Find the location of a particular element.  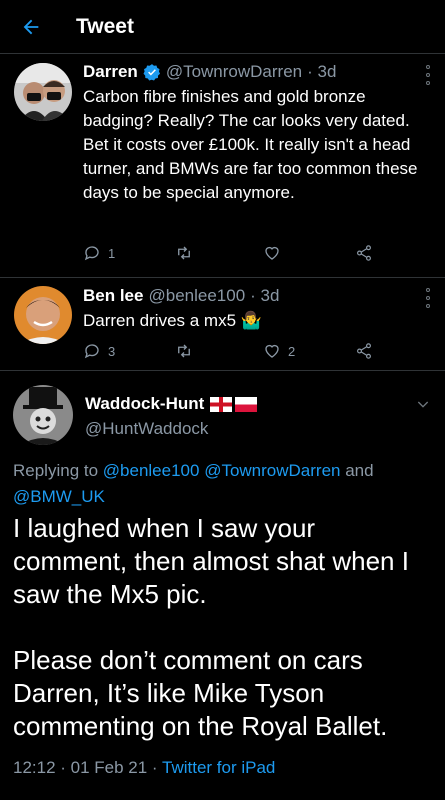

reply-count: 1 is located at coordinates (112, 253).